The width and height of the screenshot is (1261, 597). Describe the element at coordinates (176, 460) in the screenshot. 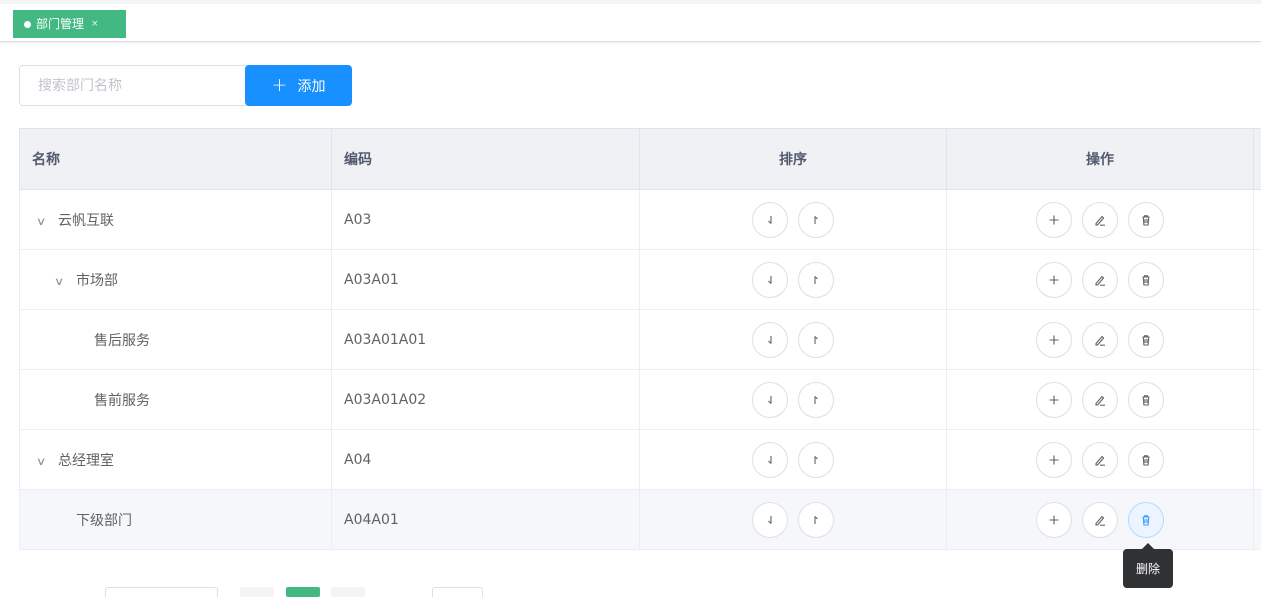

I see `cell-name: ∨ 总经理室` at that location.